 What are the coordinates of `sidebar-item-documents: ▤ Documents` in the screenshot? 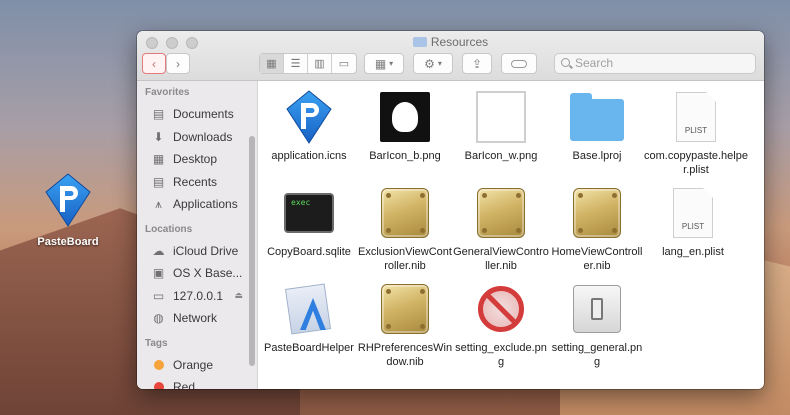 It's located at (197, 114).